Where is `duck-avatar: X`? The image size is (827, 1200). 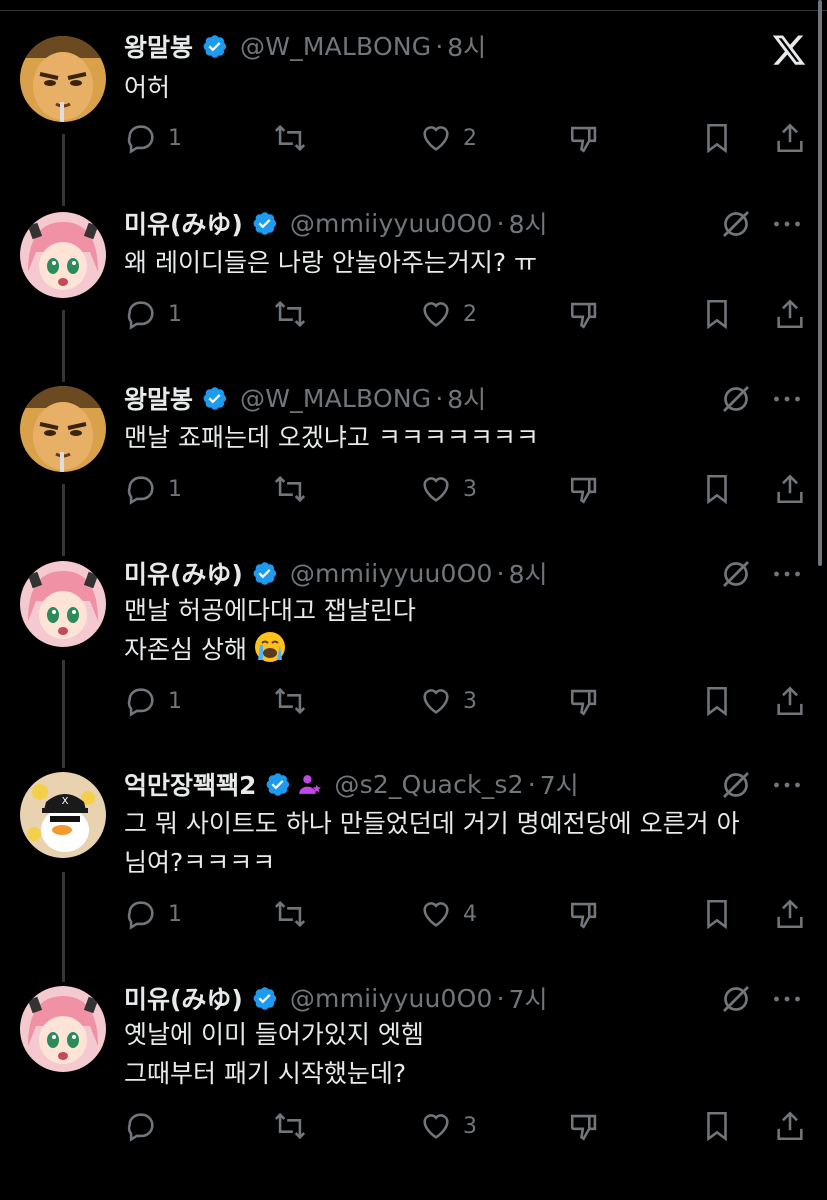 duck-avatar: X is located at coordinates (63, 815).